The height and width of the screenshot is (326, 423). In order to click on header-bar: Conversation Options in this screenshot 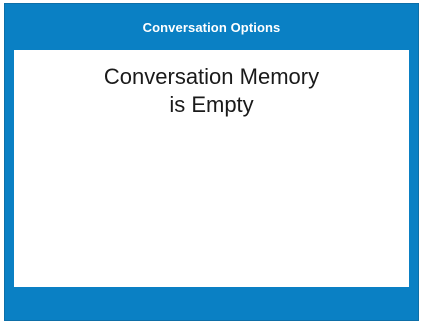, I will do `click(211, 27)`.